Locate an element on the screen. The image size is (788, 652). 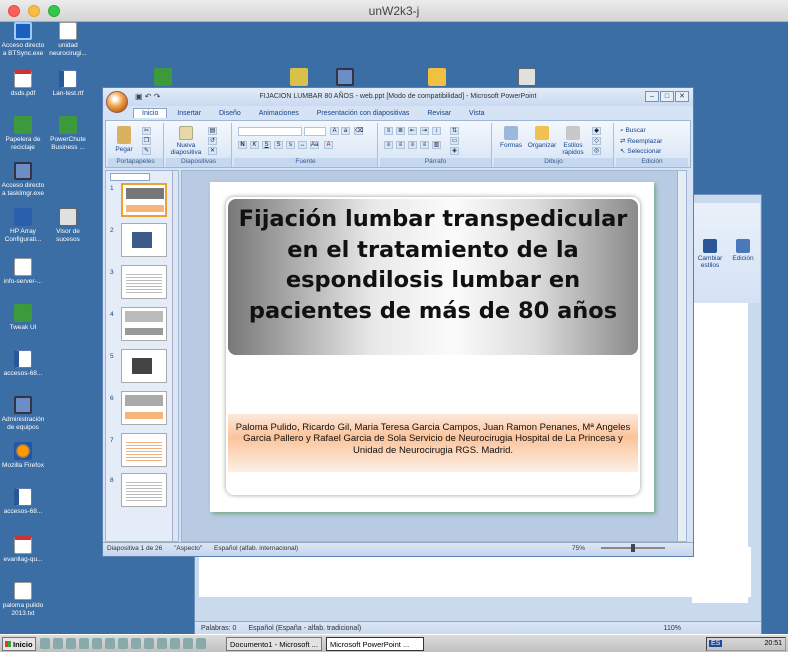
align-left-icon: ≡ is located at coordinates (388, 145).